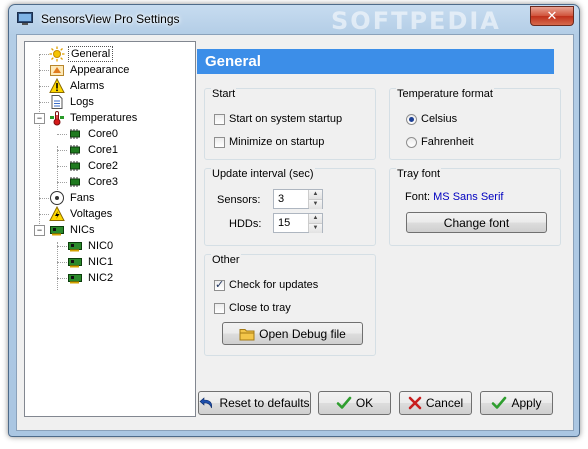 This screenshot has height=449, width=588. I want to click on tree-item-alarms: Alarms, so click(77, 86).